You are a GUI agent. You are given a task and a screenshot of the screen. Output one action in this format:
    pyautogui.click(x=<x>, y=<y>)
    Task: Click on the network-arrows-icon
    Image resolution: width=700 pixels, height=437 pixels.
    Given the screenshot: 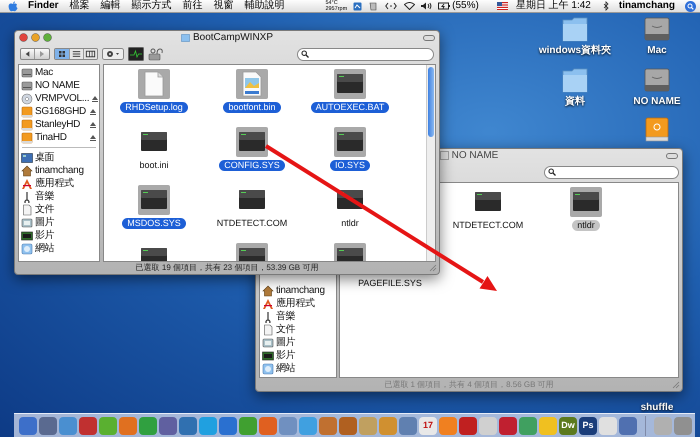 What is the action you would take?
    pyautogui.click(x=391, y=6)
    